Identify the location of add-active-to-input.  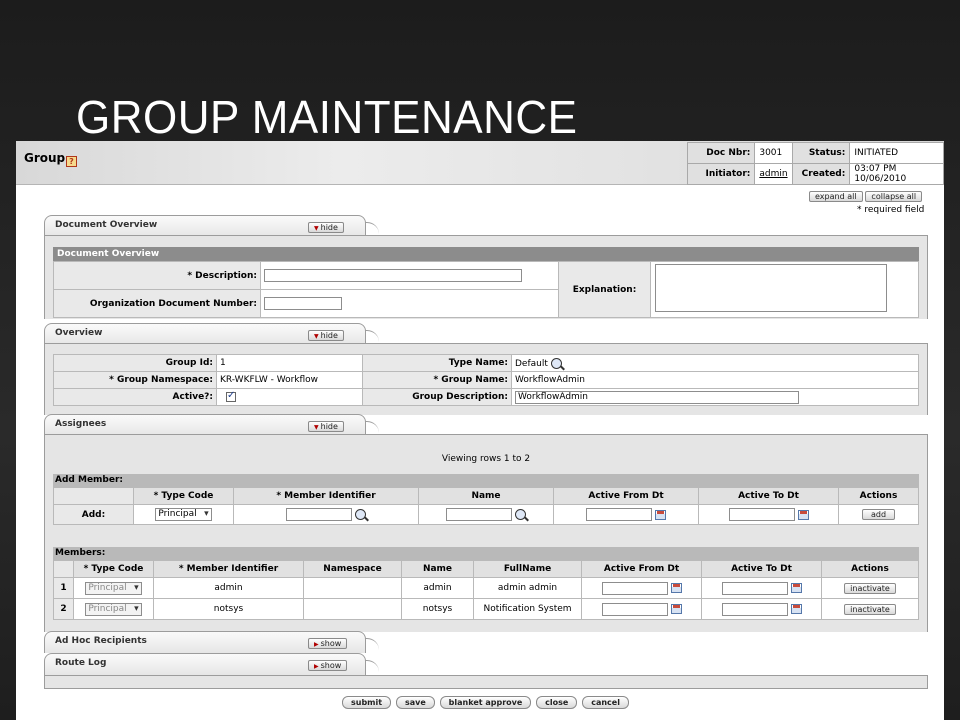
(761, 514).